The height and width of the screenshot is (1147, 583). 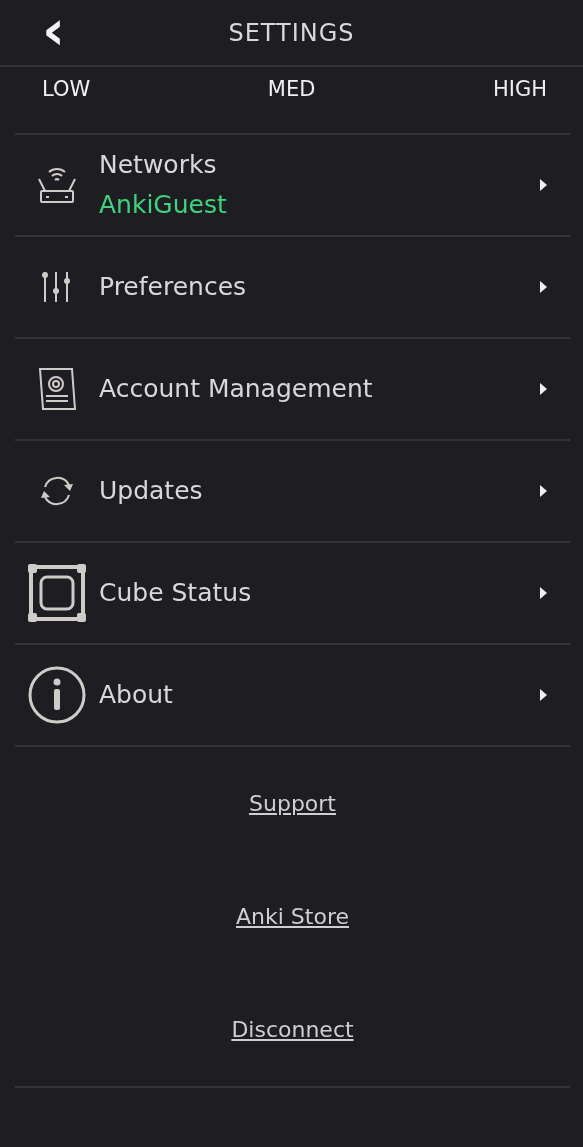 What do you see at coordinates (292, 1029) in the screenshot?
I see `footer-link: Disconnect` at bounding box center [292, 1029].